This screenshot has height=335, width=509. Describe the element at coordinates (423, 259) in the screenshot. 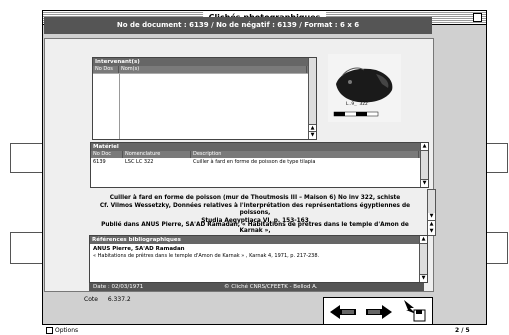

I see `references-scrollbar: ▲ ▼` at that location.